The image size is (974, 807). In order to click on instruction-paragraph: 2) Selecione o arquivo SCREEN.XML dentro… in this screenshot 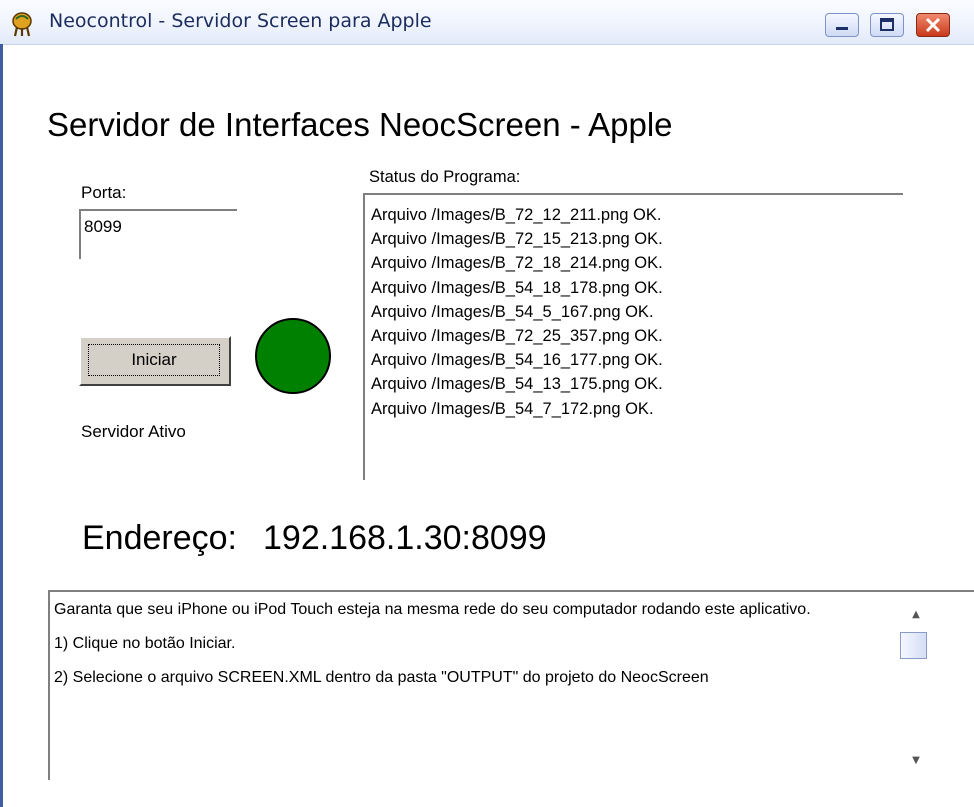, I will do `click(381, 677)`.